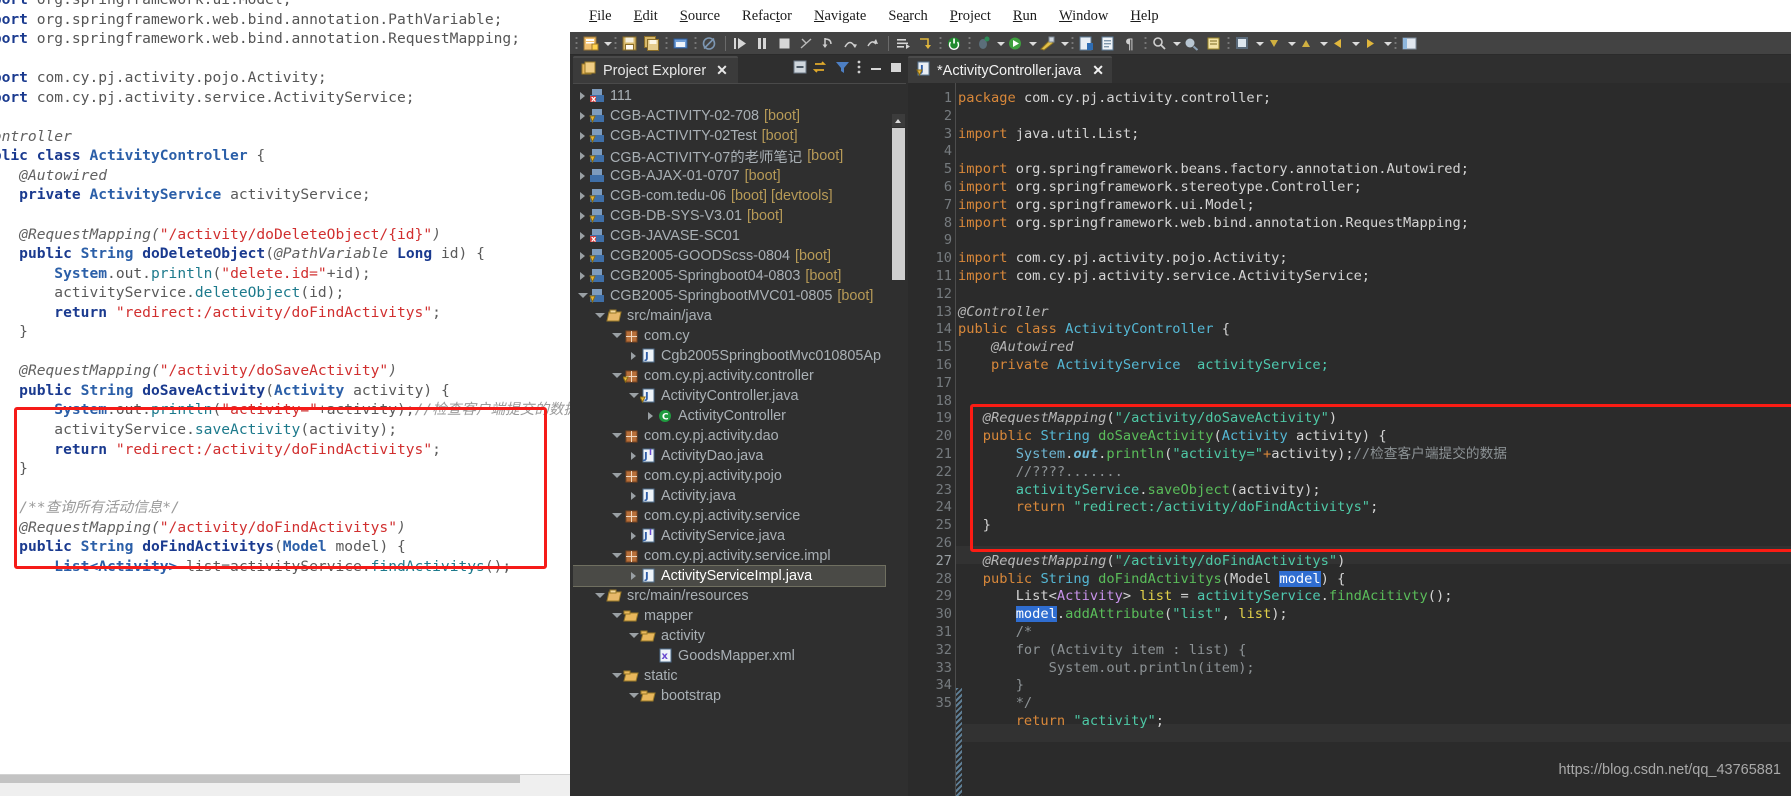 The image size is (1791, 796). I want to click on tree-item-111: x 111, so click(729, 96).